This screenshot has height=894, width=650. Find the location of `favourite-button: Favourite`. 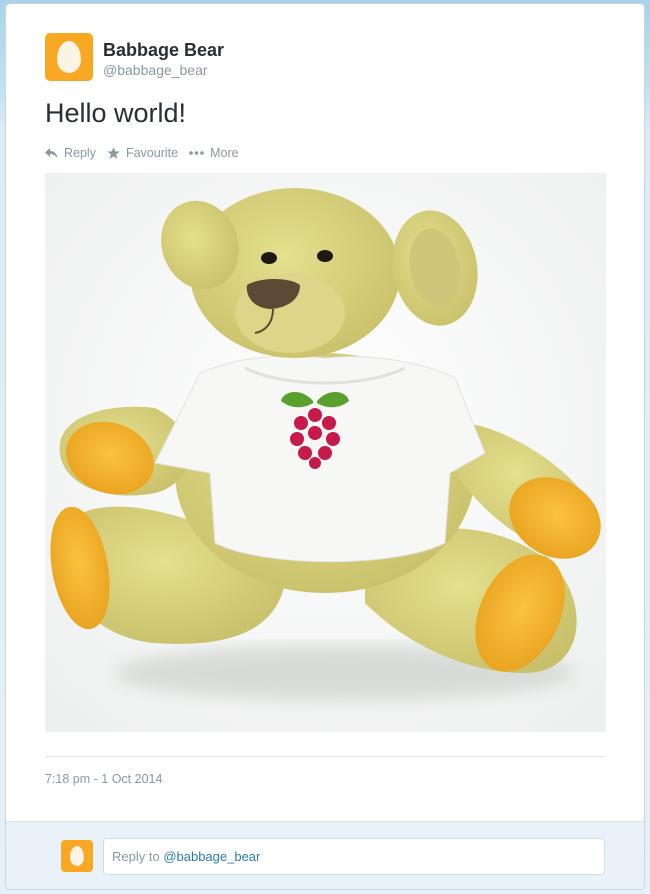

favourite-button: Favourite is located at coordinates (142, 153).